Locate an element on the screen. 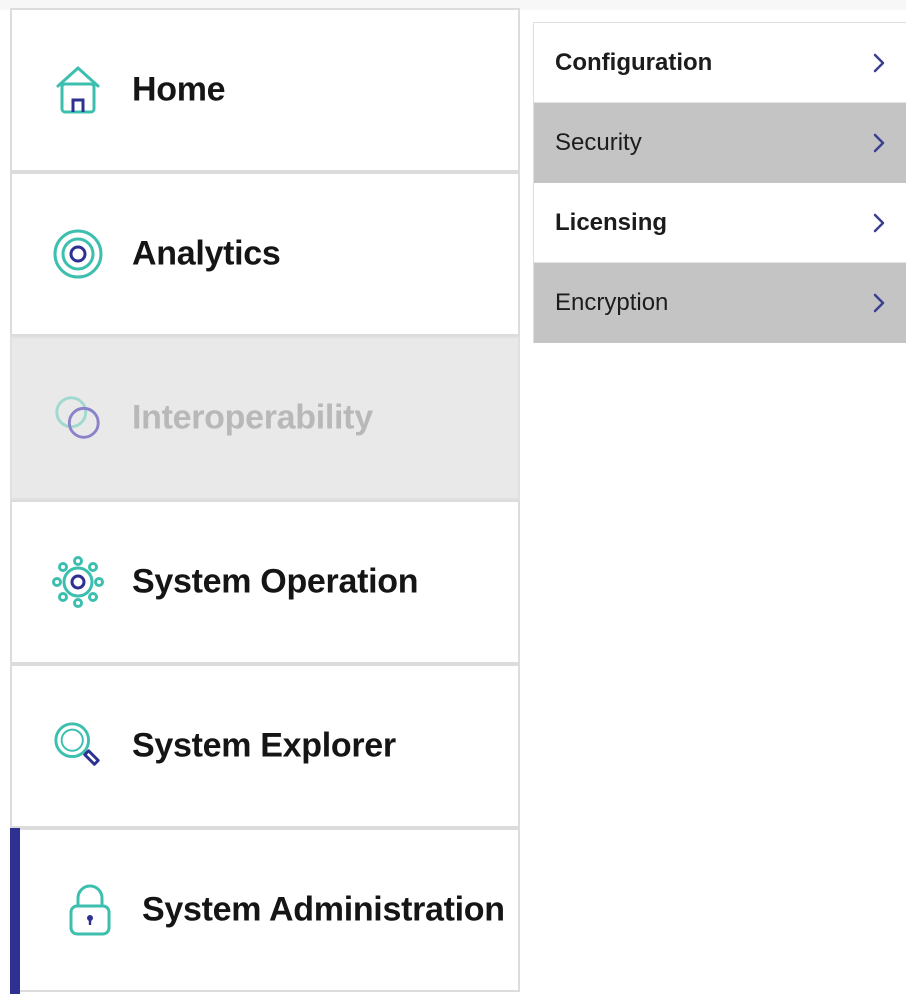  nav-item-label: Home is located at coordinates (179, 89).